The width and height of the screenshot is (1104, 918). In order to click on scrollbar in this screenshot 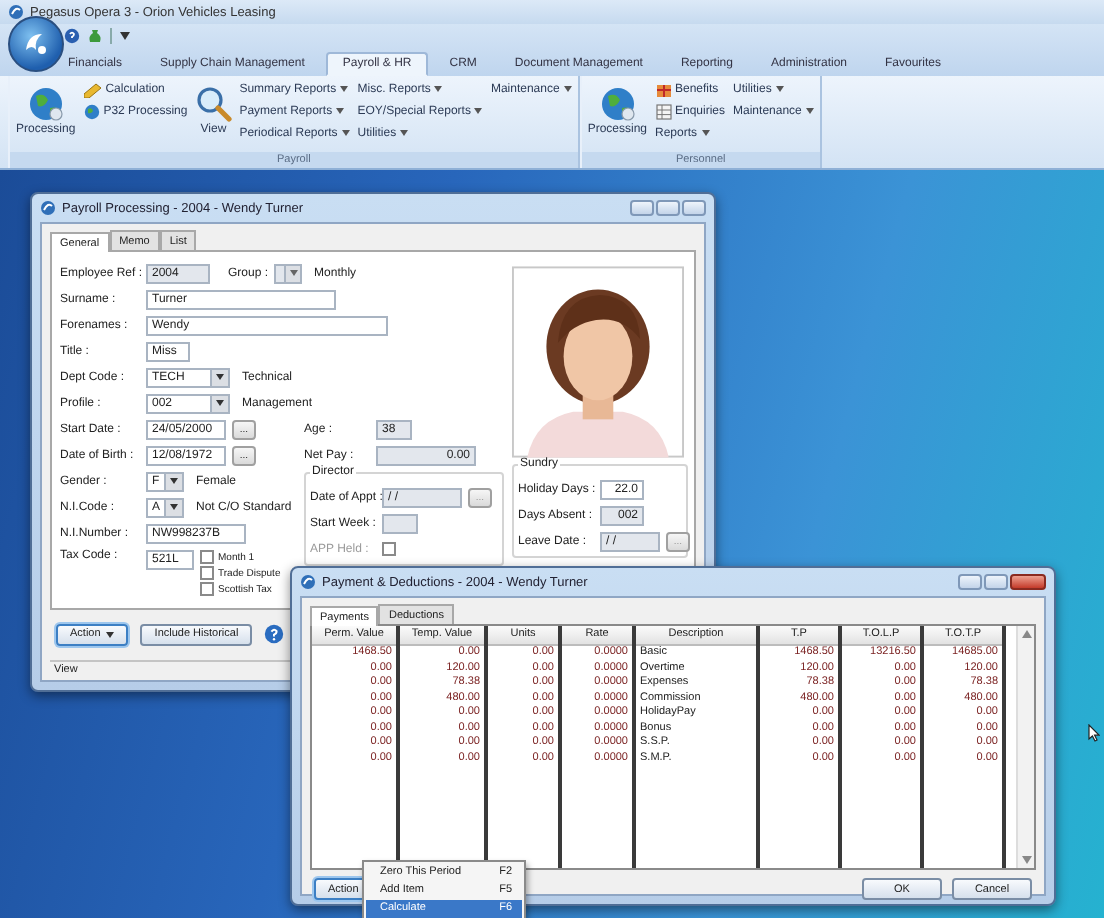, I will do `click(1025, 747)`.